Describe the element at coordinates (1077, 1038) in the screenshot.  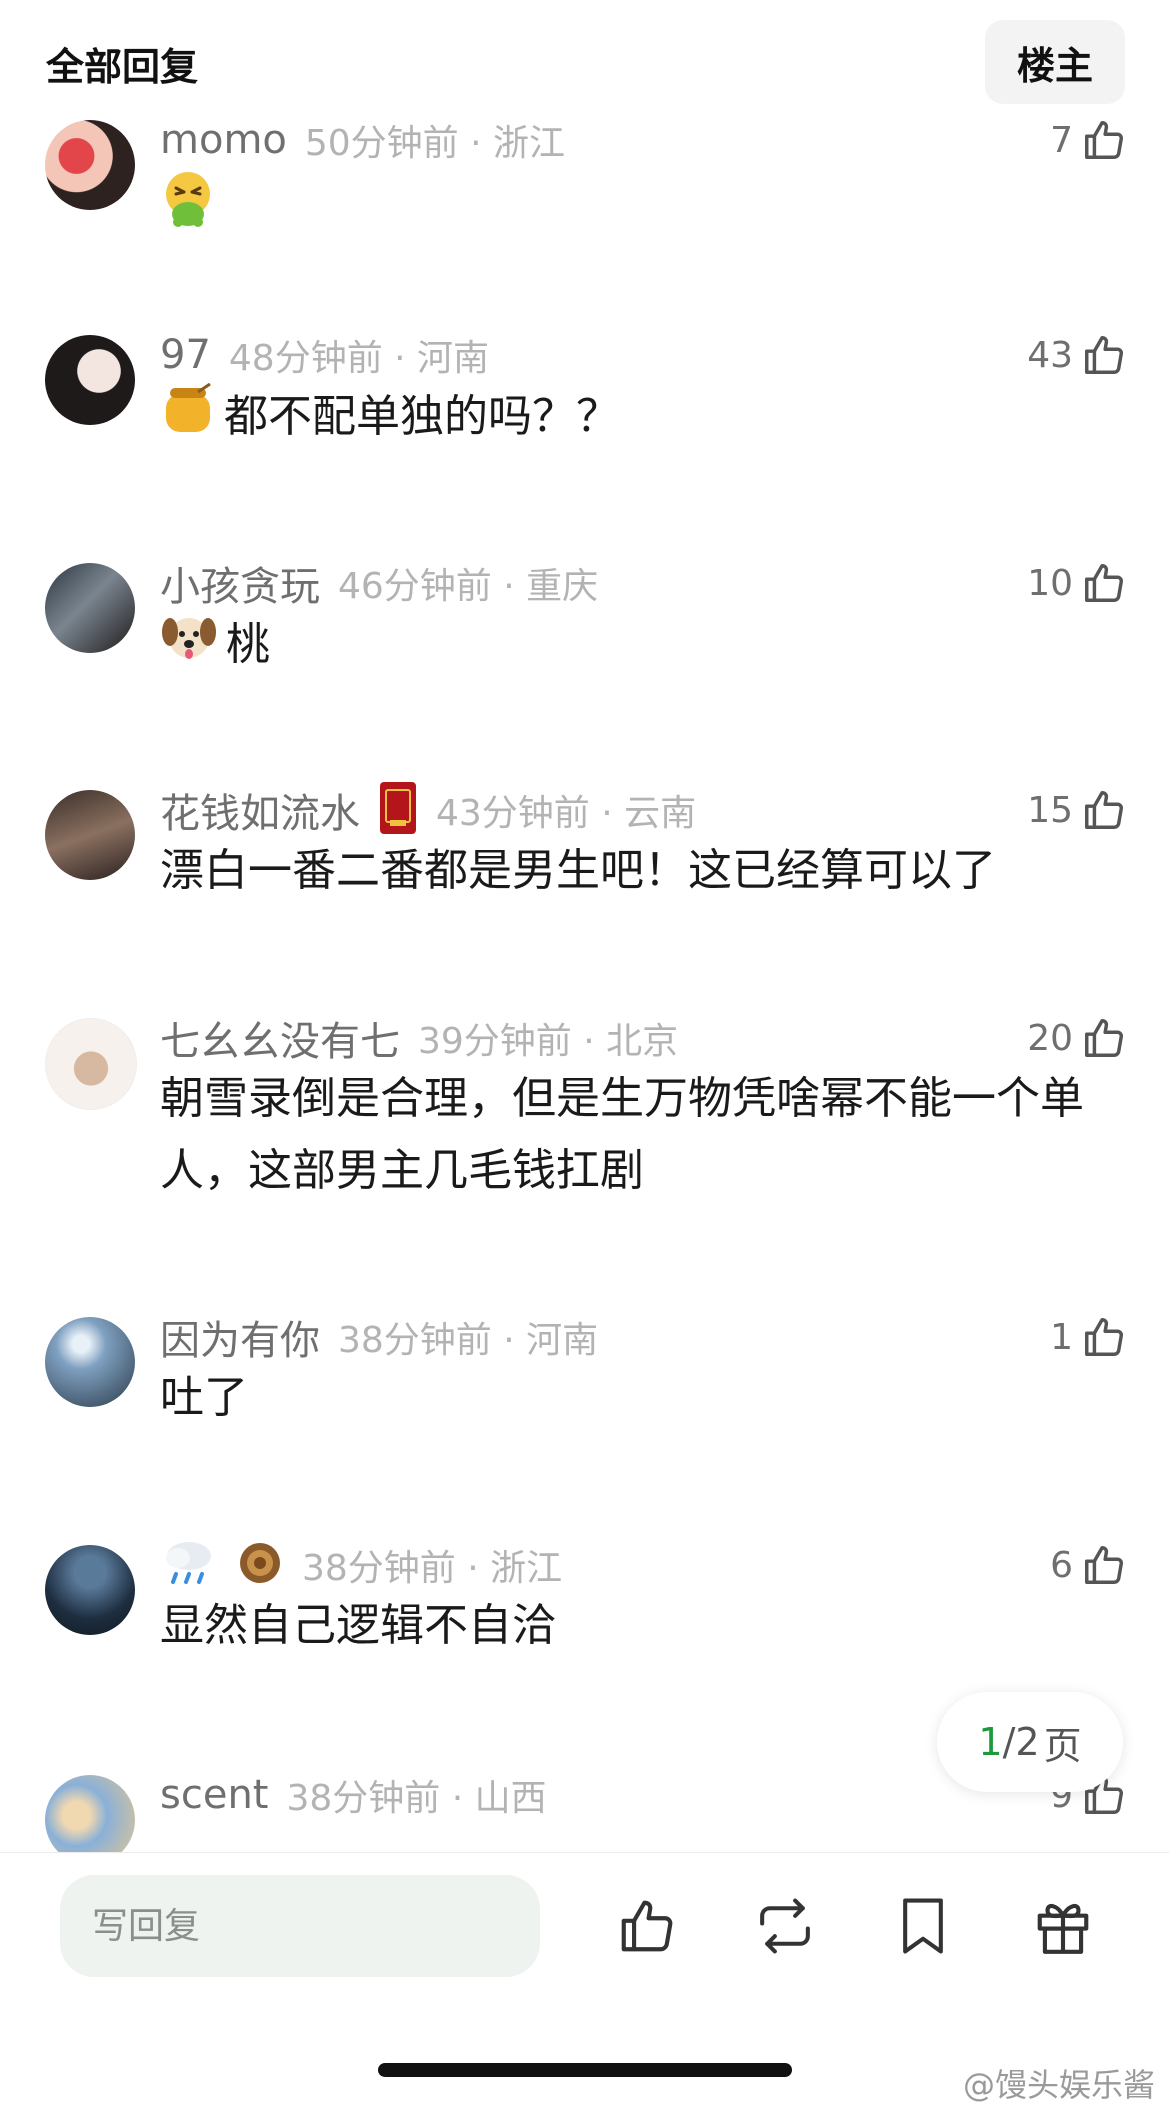
I see `like-button: 20` at that location.